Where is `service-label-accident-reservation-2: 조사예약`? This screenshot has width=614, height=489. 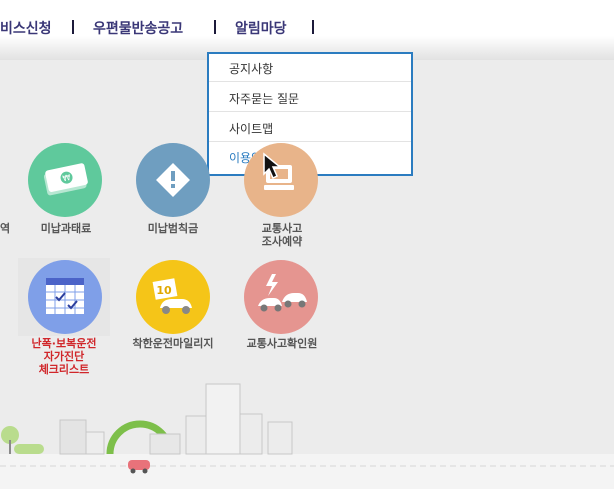 service-label-accident-reservation-2: 조사예약 is located at coordinates (282, 241).